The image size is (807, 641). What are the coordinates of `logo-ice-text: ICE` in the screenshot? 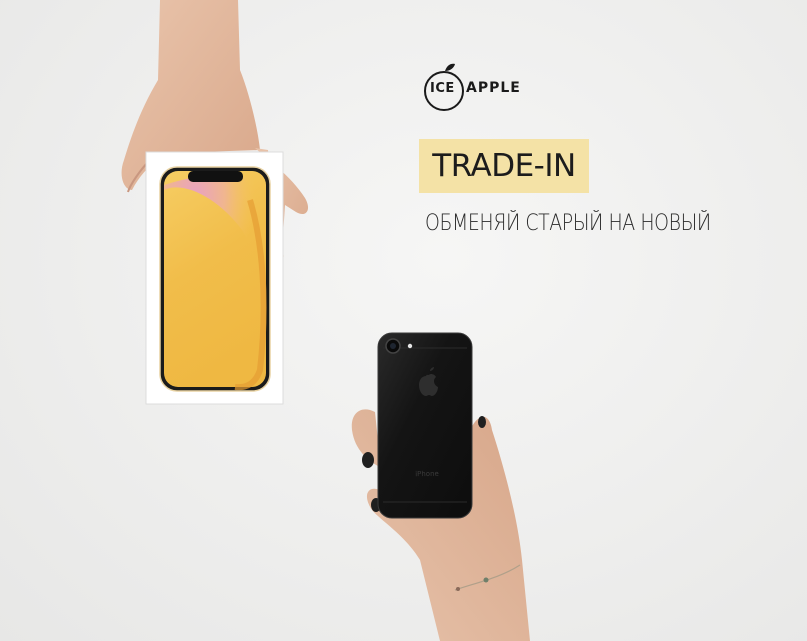 It's located at (442, 88).